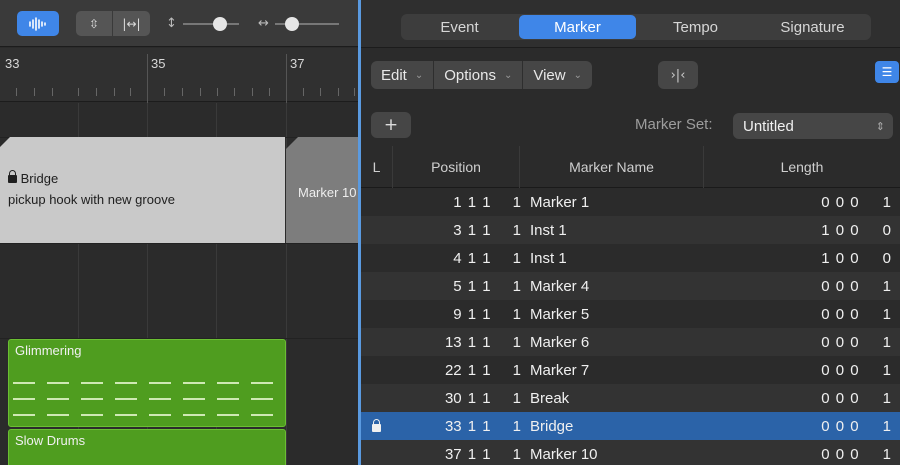  I want to click on table-row: 33 1 1 1 Bridge 0 0 01, so click(630, 426).